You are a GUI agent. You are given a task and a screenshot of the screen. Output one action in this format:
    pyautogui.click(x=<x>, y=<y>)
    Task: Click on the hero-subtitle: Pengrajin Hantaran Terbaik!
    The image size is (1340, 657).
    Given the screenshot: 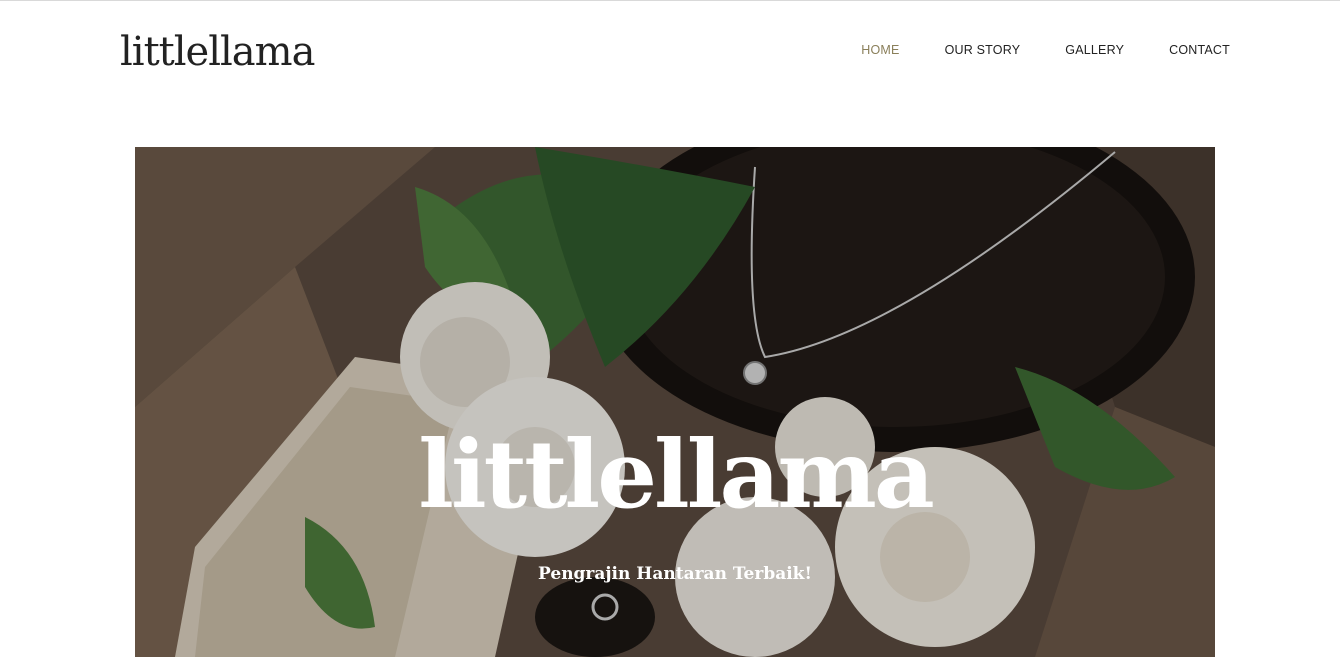 What is the action you would take?
    pyautogui.click(x=675, y=574)
    